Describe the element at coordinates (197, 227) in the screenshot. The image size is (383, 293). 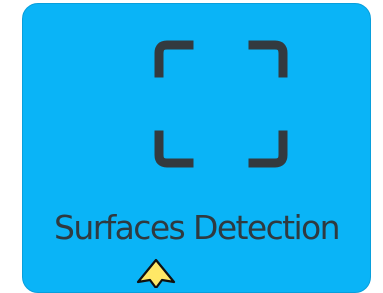
I see `tile-label: Surfaces Detection` at that location.